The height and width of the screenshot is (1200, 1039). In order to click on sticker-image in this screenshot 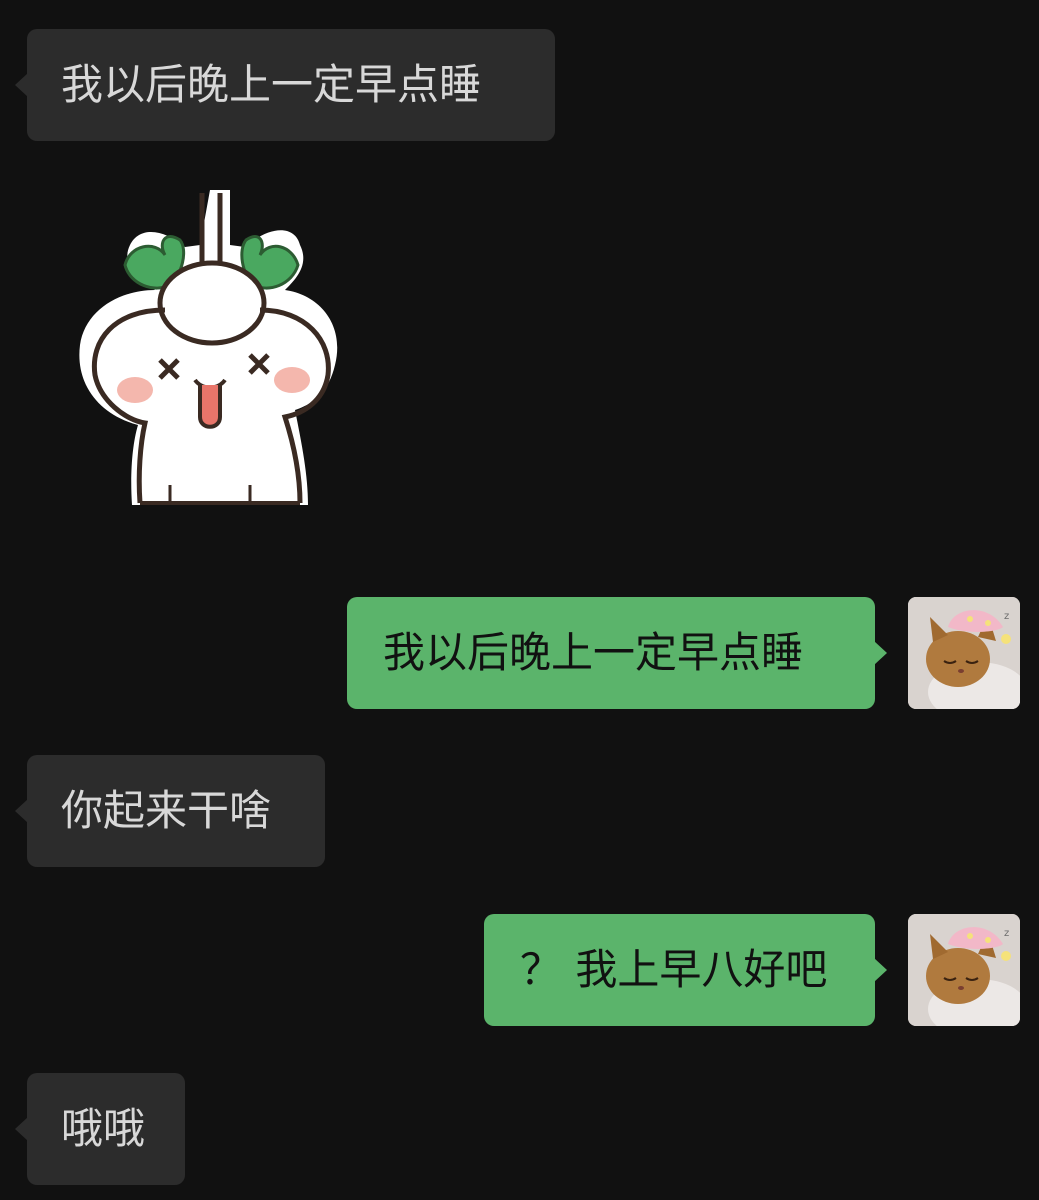, I will do `click(208, 347)`.